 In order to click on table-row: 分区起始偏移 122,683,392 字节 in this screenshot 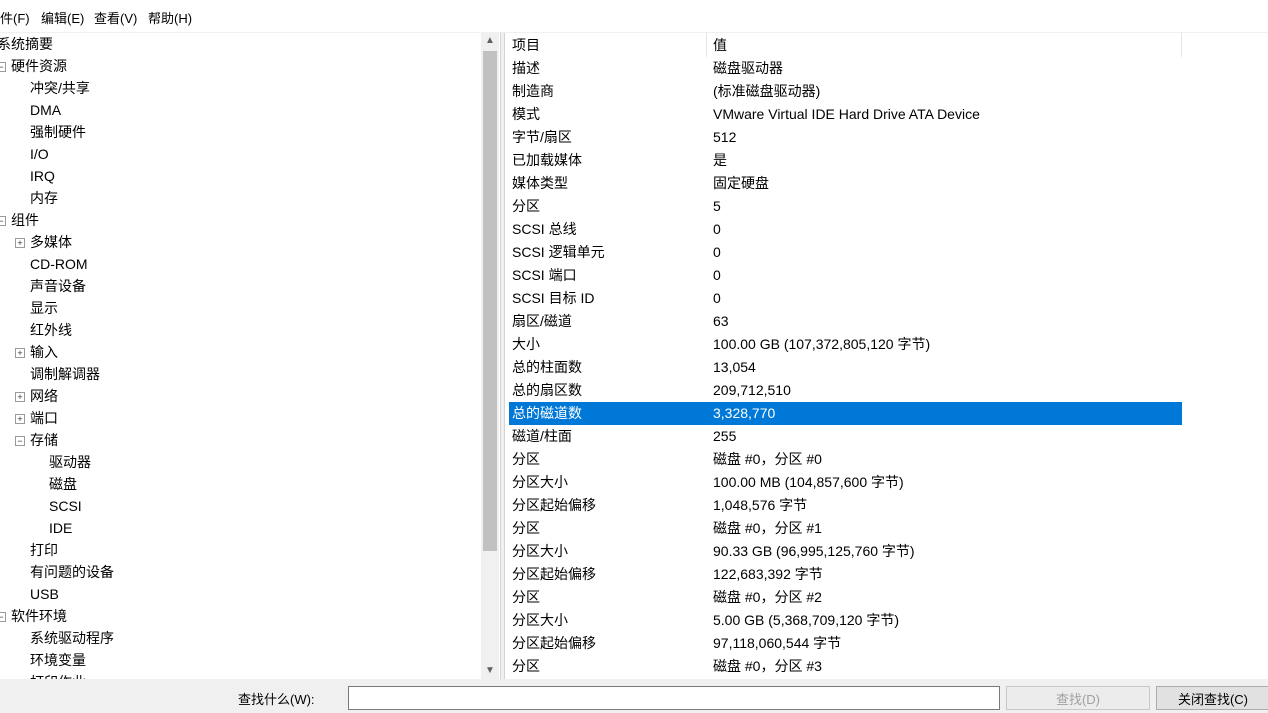, I will do `click(845, 574)`.